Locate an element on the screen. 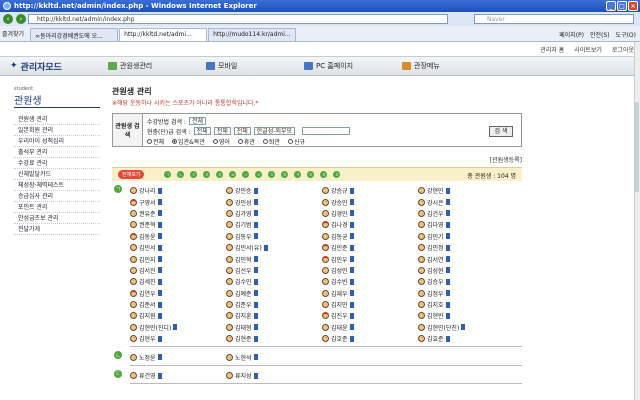 The image size is (640, 400). member-name: 김나경 is located at coordinates (339, 224).